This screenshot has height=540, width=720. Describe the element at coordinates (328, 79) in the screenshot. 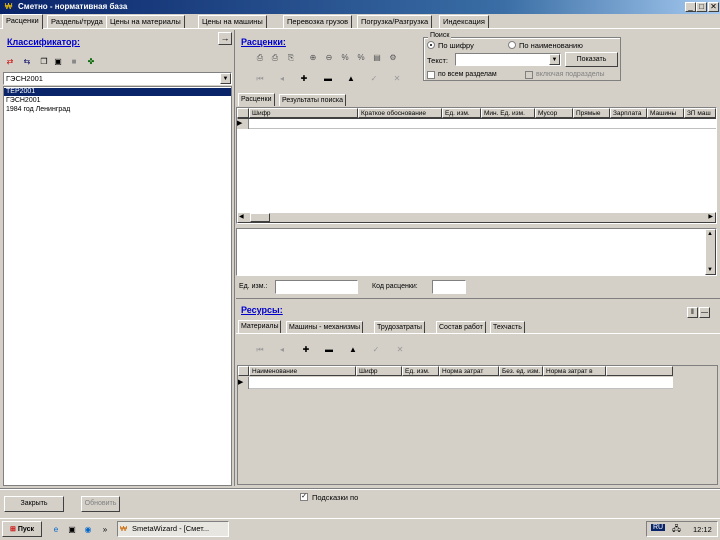

I see `delete-record-icon: ▬` at that location.